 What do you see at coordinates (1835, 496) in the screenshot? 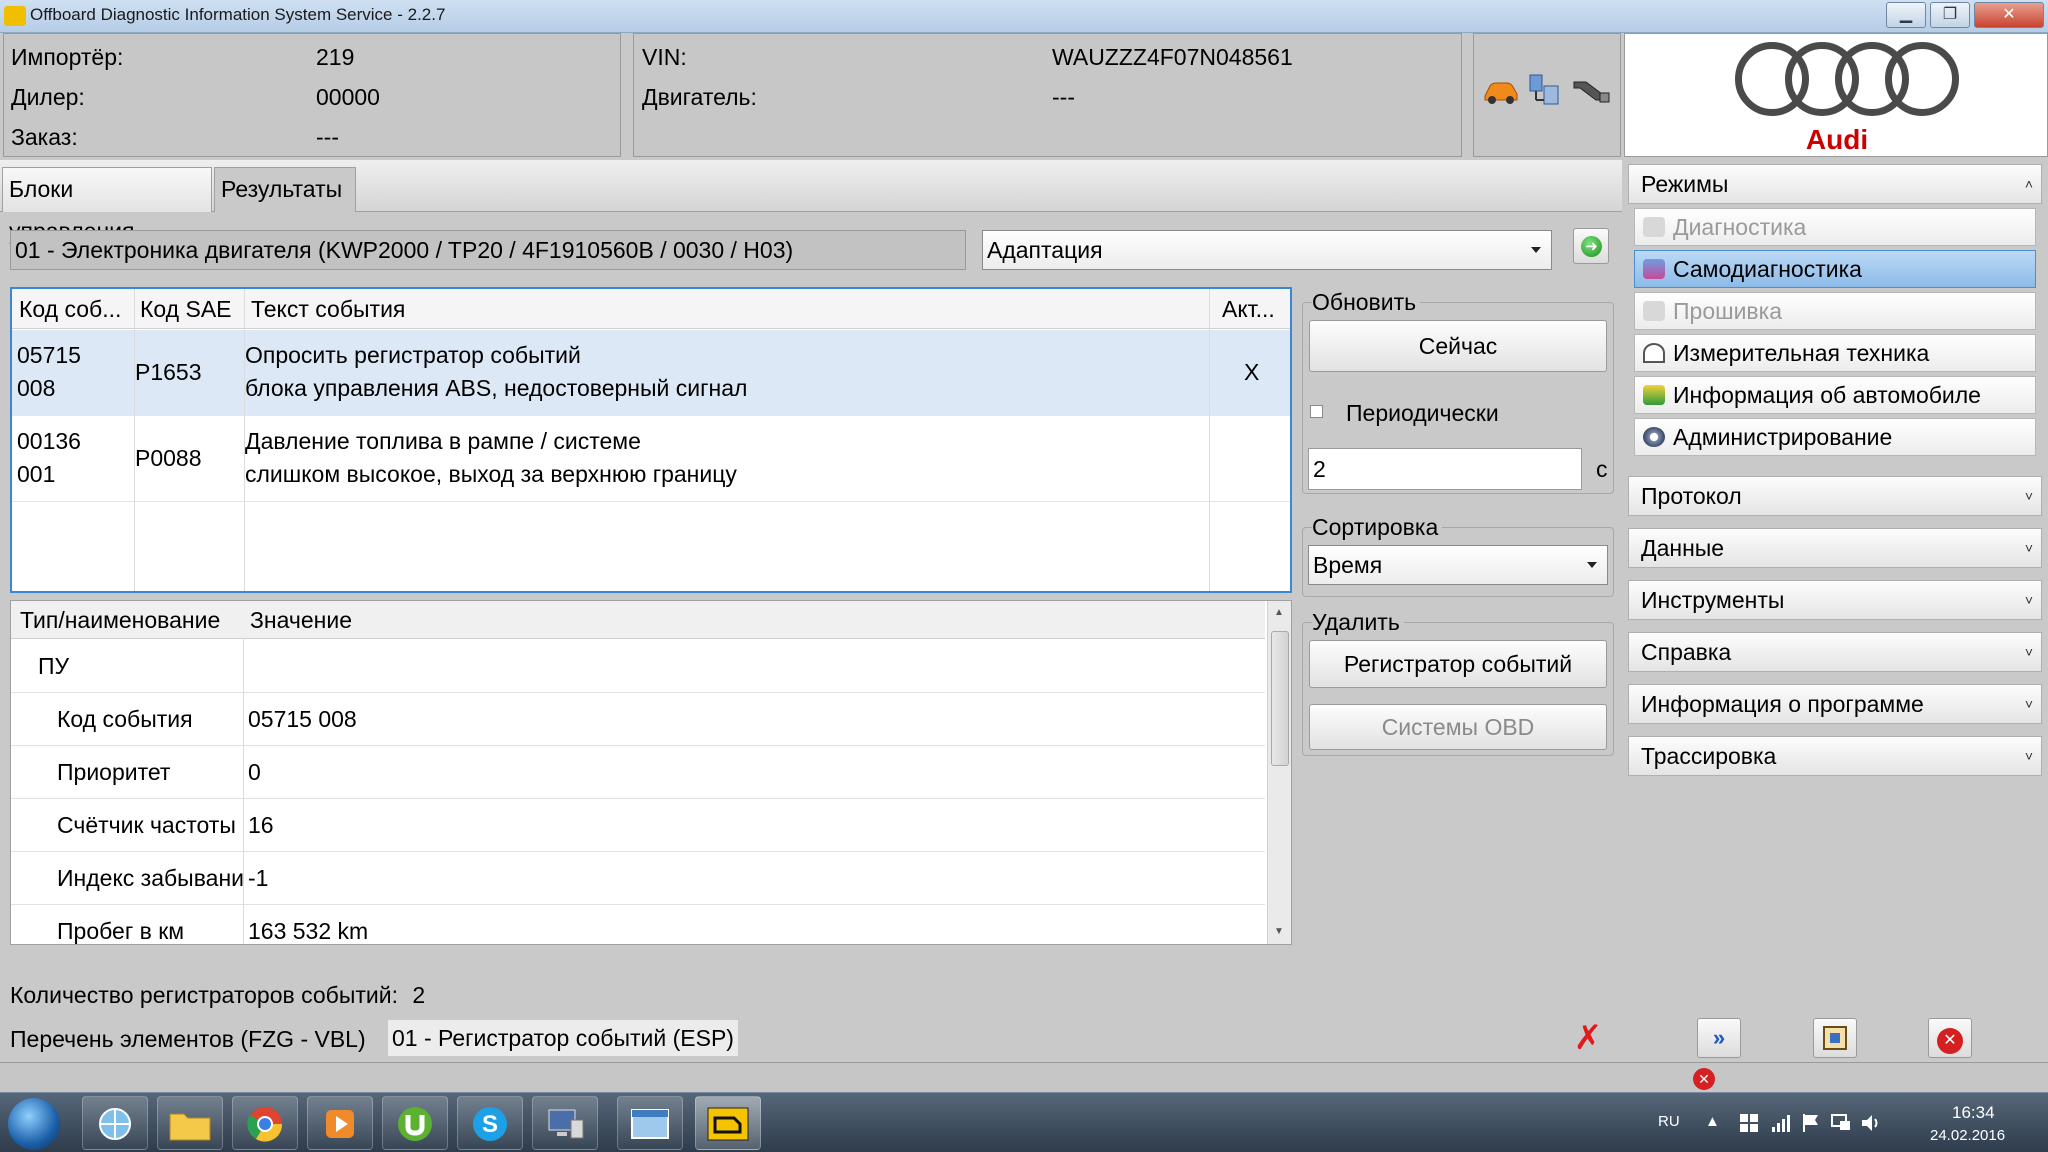
I see `sidebar-section-protocol: Протокол ˅` at bounding box center [1835, 496].